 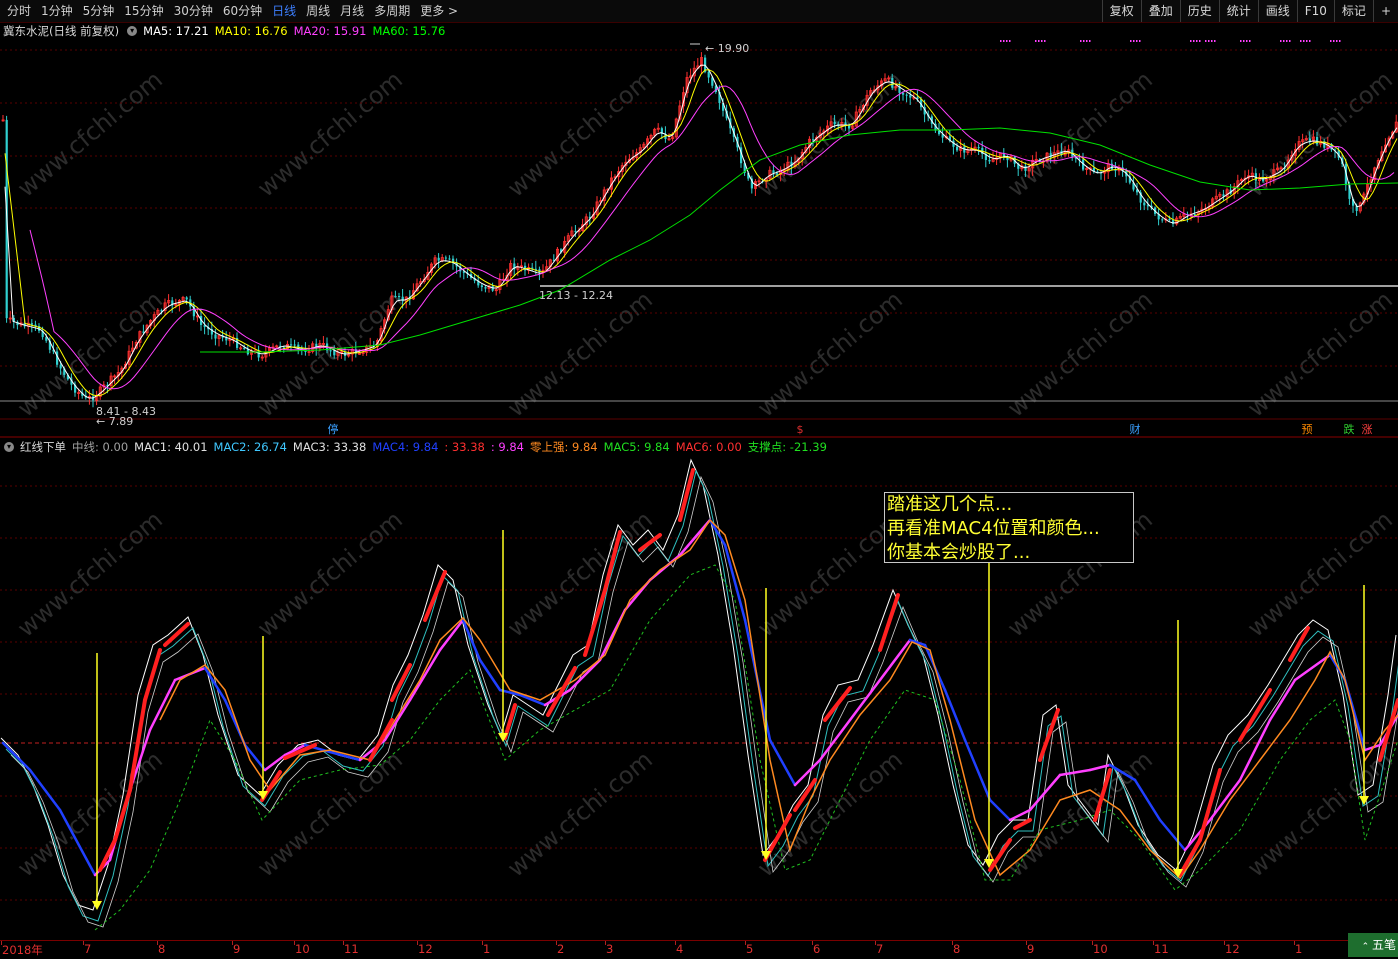 I want to click on event-marker-3: 预, so click(x=1307, y=430).